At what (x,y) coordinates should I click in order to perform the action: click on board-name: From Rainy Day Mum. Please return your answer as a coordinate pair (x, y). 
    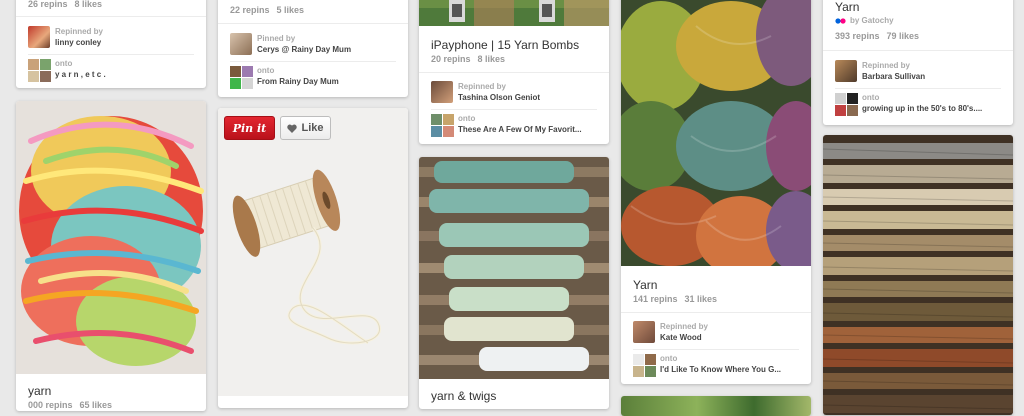
    Looking at the image, I should click on (298, 81).